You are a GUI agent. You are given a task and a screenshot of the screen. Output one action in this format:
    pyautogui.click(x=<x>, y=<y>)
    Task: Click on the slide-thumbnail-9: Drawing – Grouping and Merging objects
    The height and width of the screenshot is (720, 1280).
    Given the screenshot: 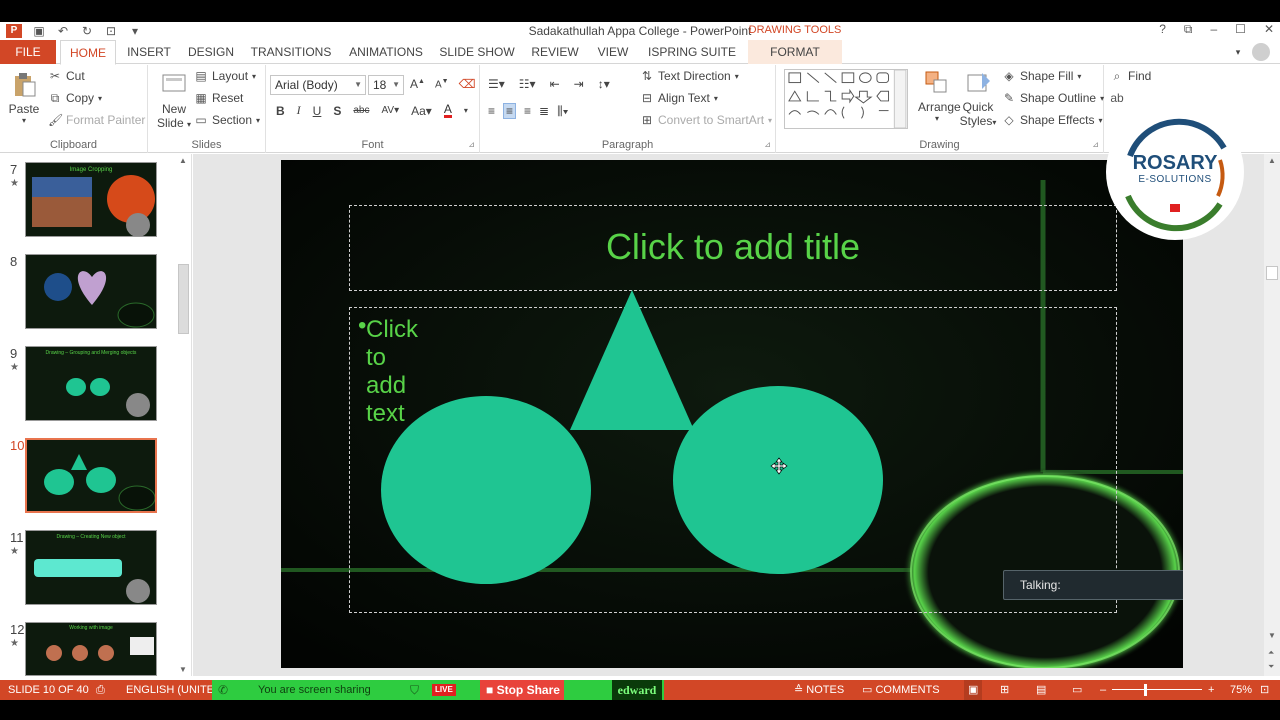 What is the action you would take?
    pyautogui.click(x=91, y=383)
    